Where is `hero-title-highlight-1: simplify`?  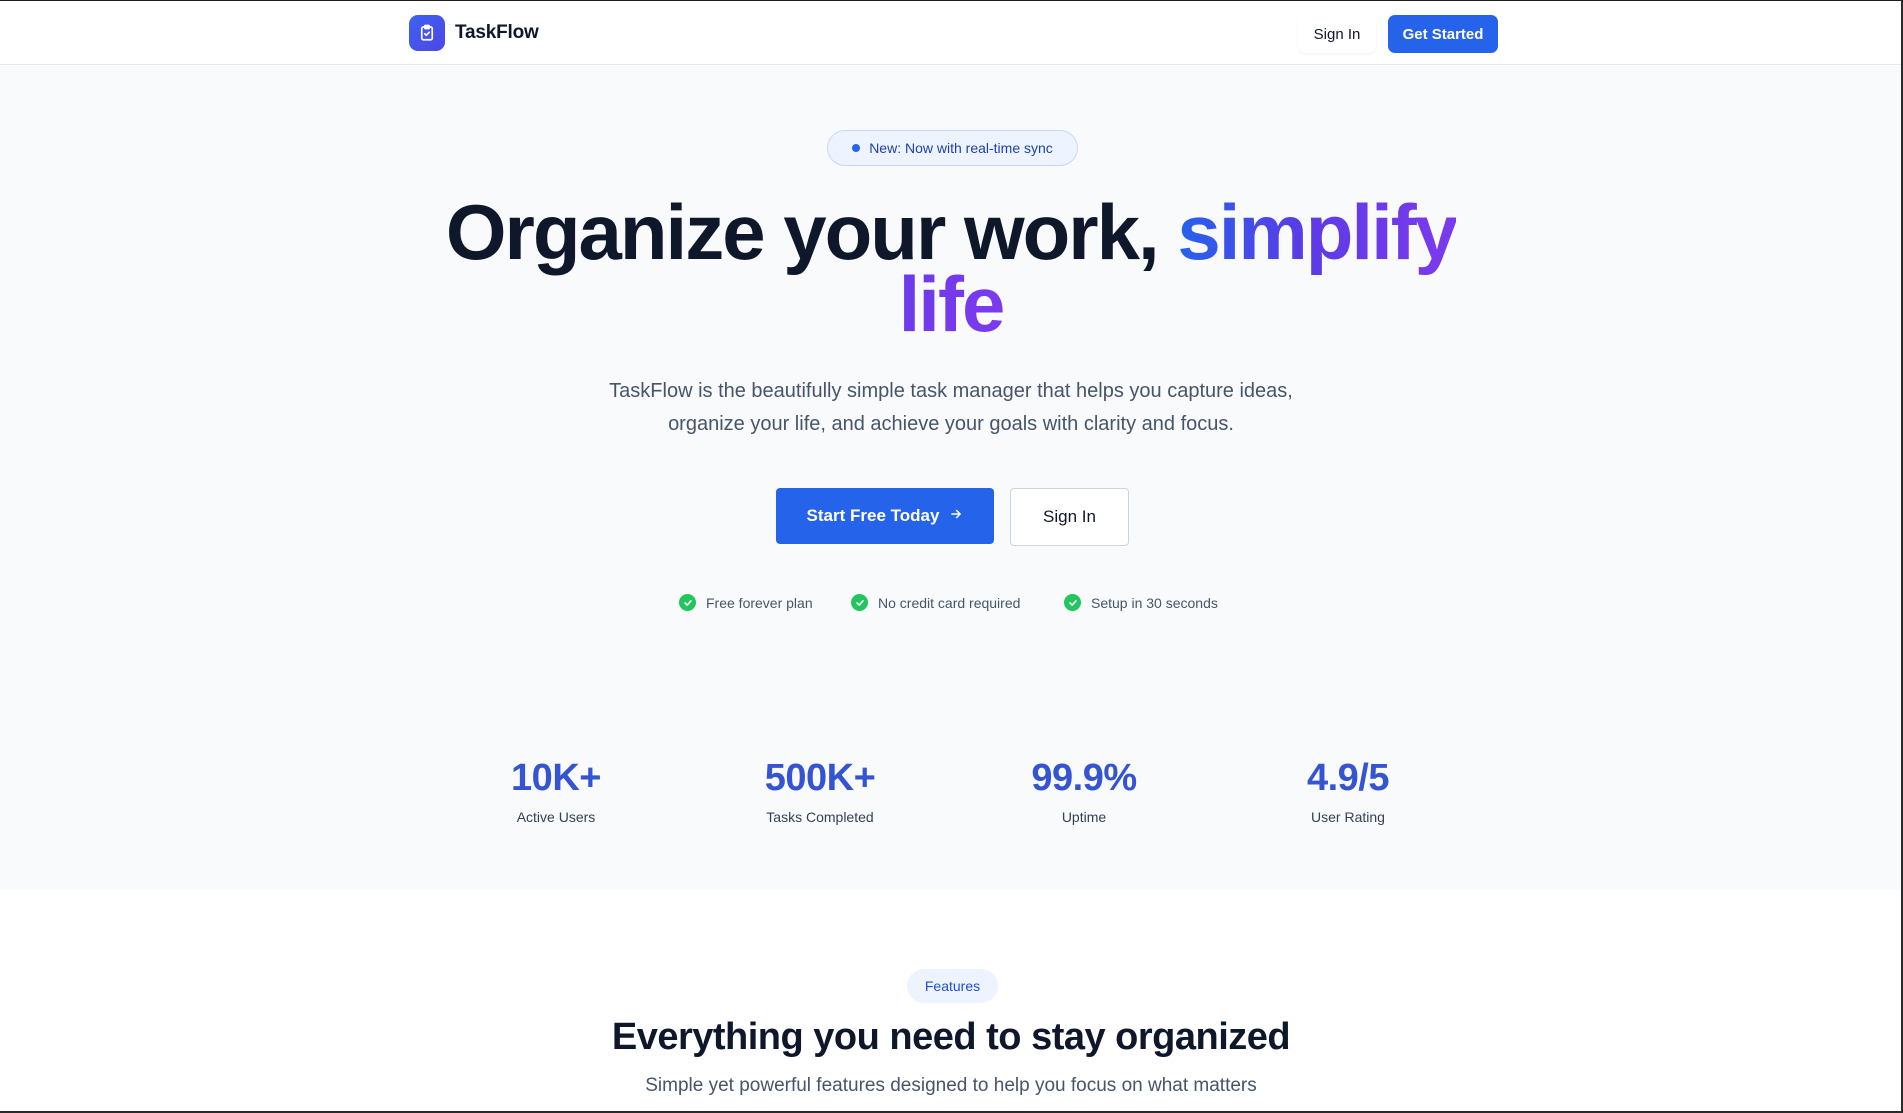
hero-title-highlight-1: simplify is located at coordinates (1317, 232).